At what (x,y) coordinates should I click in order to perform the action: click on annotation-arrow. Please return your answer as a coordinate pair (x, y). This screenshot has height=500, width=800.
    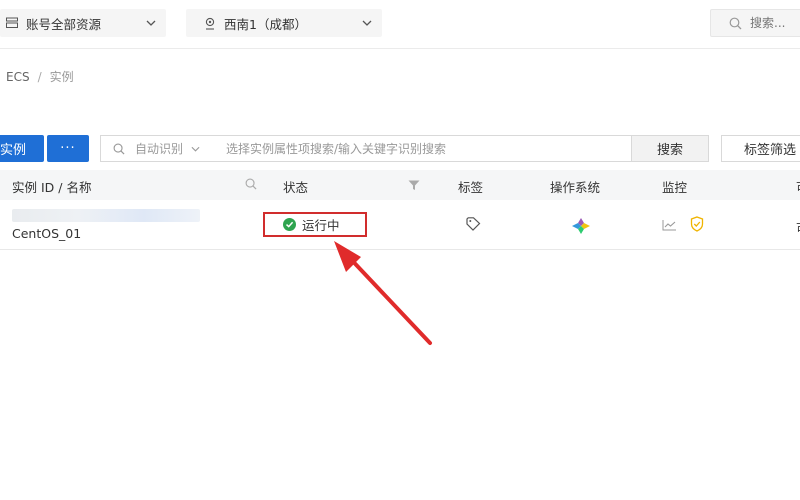
    Looking at the image, I should click on (383, 293).